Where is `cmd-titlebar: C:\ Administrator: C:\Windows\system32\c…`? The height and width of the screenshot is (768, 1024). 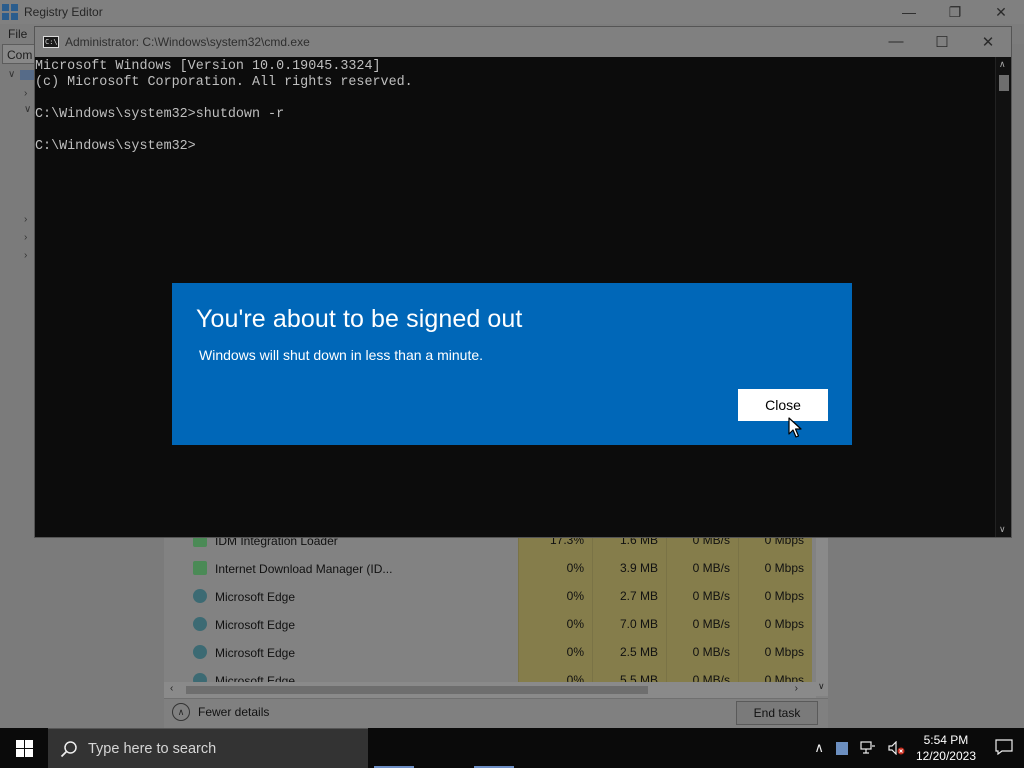
cmd-titlebar: C:\ Administrator: C:\Windows\system32\c… is located at coordinates (523, 42).